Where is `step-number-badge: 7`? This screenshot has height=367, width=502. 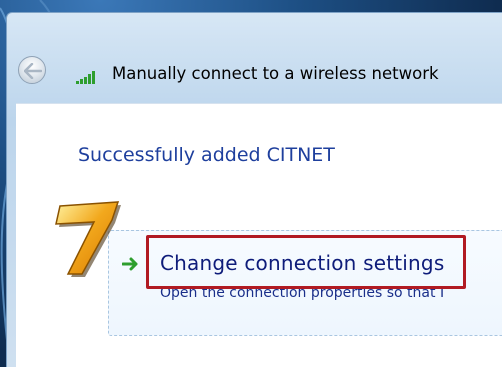 step-number-badge: 7 is located at coordinates (88, 239).